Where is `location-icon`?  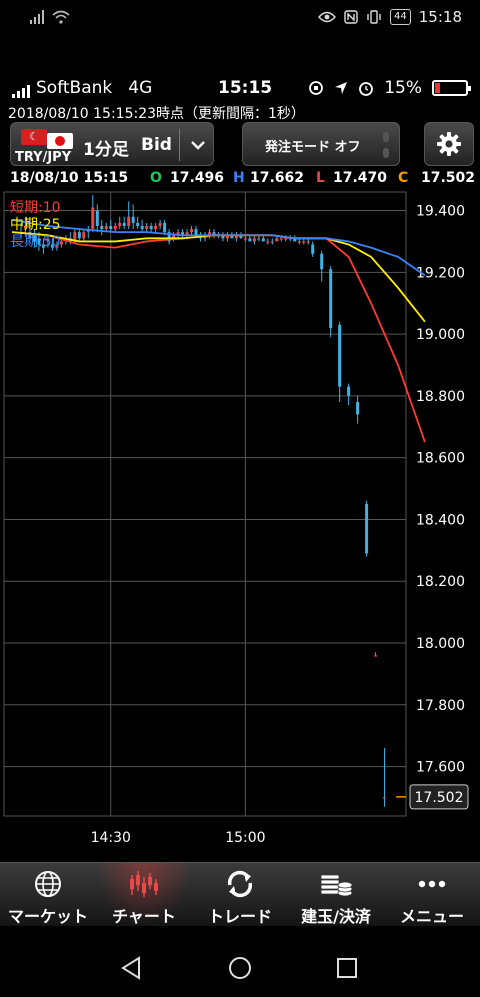 location-icon is located at coordinates (341, 88).